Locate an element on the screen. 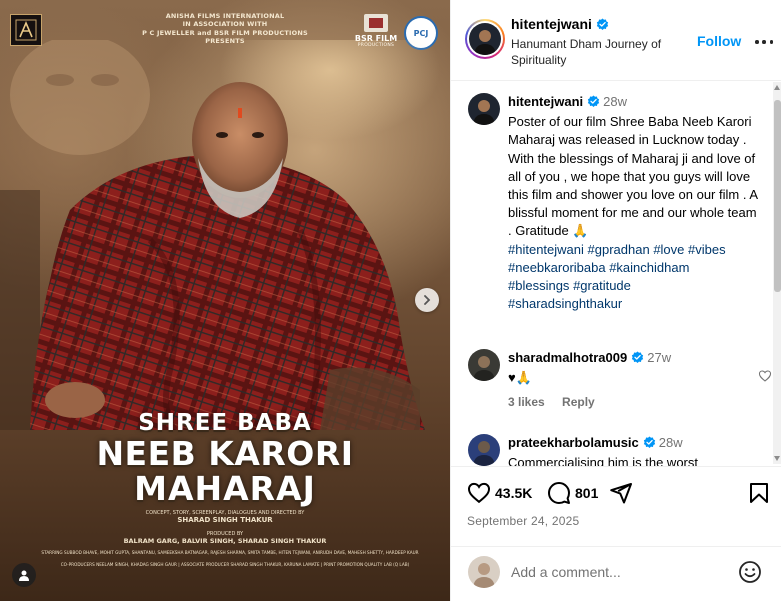  credit-line: P C JEWELLER and BSR FILM PRODUCTIONS is located at coordinates (225, 32).